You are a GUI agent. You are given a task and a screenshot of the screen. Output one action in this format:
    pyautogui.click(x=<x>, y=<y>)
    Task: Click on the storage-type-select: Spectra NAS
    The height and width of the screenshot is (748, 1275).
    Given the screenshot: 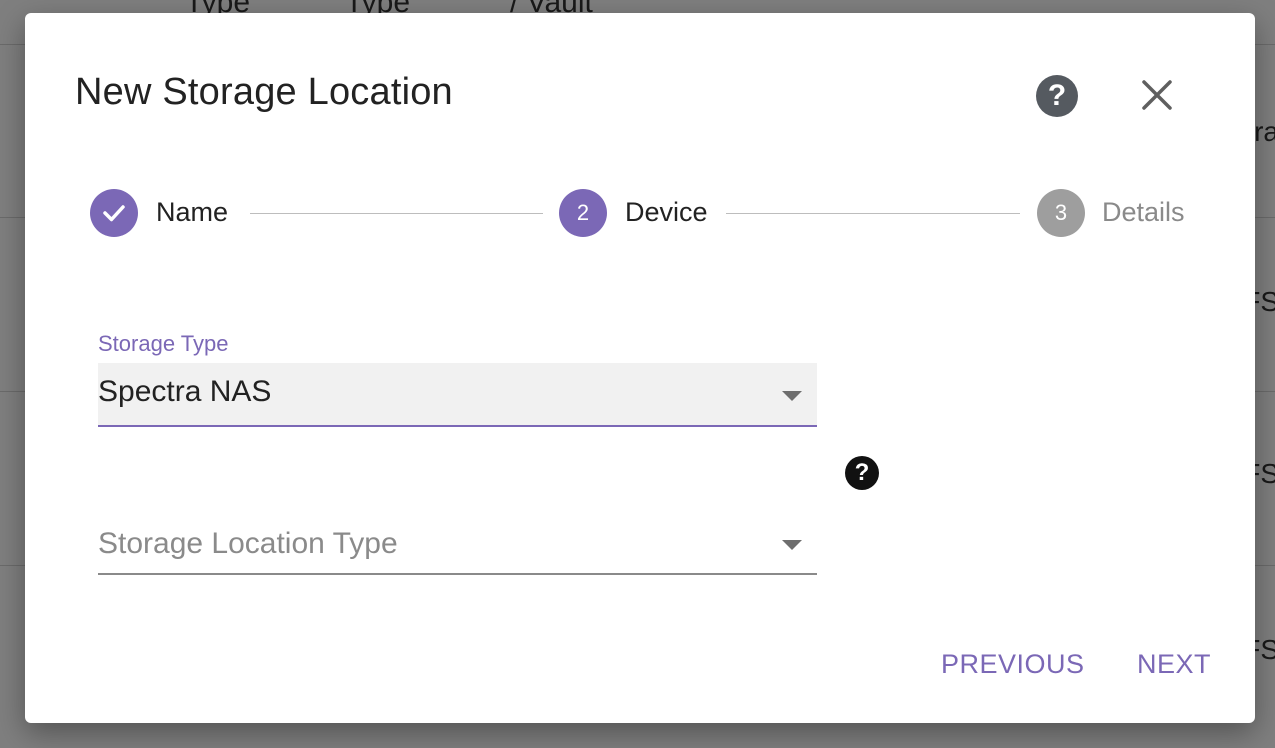 What is the action you would take?
    pyautogui.click(x=457, y=395)
    